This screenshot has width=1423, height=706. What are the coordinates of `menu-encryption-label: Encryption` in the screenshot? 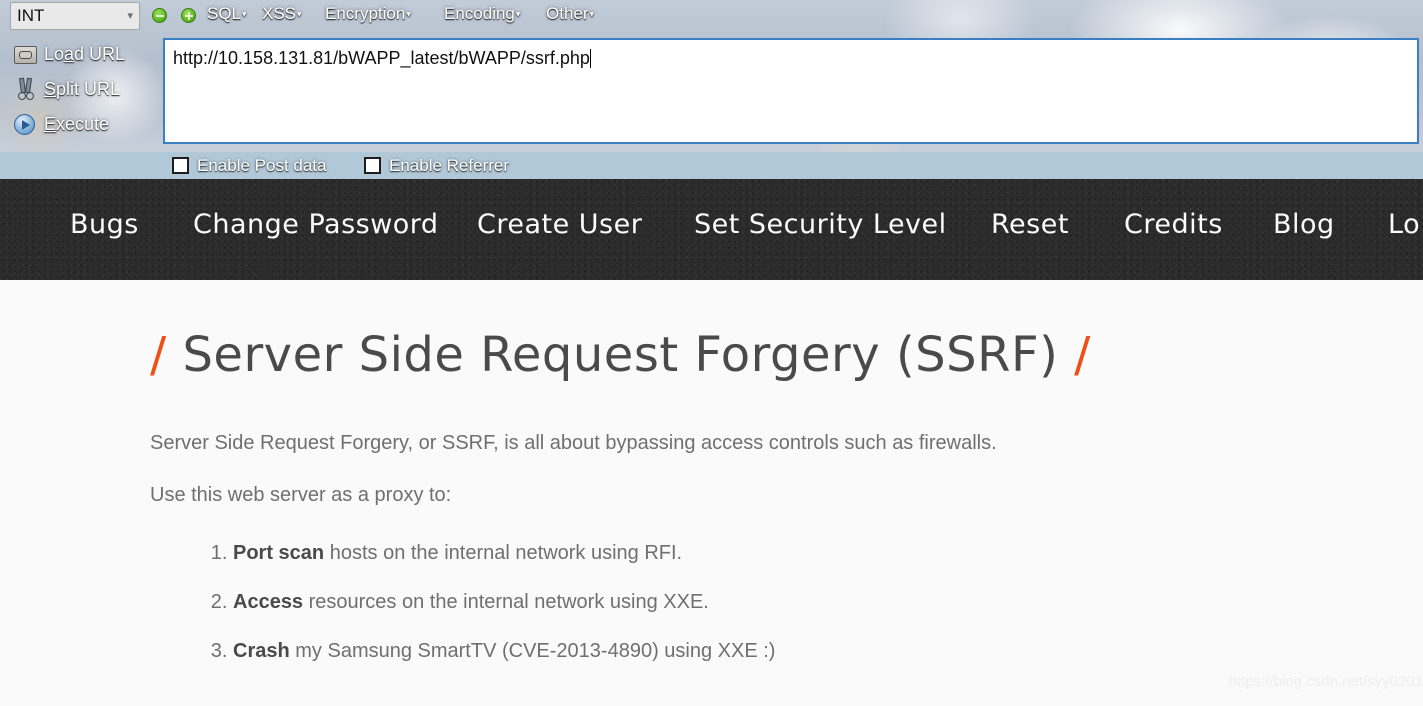 It's located at (365, 13).